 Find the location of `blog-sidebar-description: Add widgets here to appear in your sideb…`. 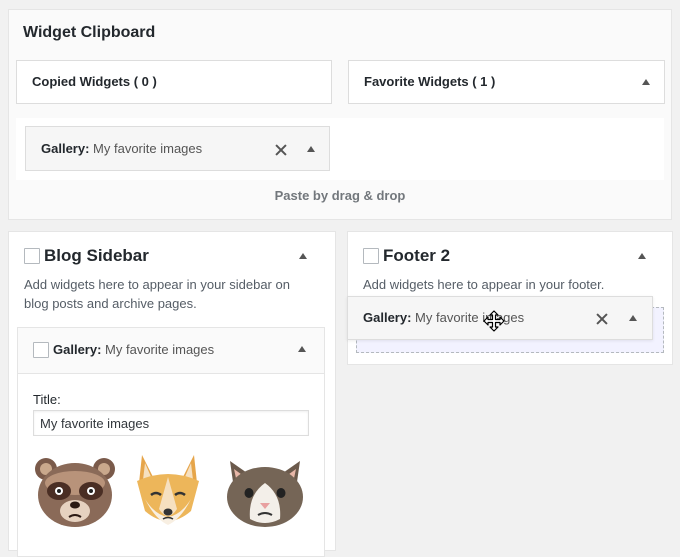

blog-sidebar-description: Add widgets here to appear in your sideb… is located at coordinates (157, 294).